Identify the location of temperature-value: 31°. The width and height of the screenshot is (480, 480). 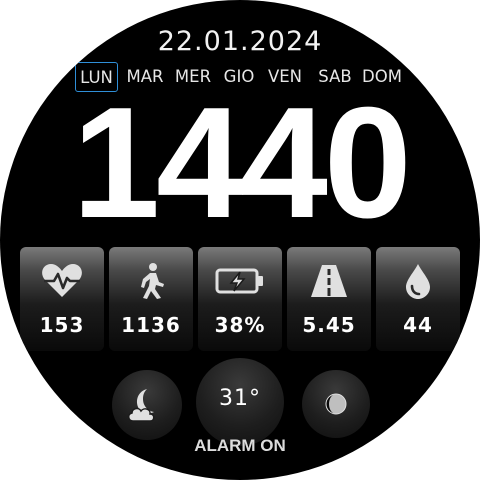
(240, 398).